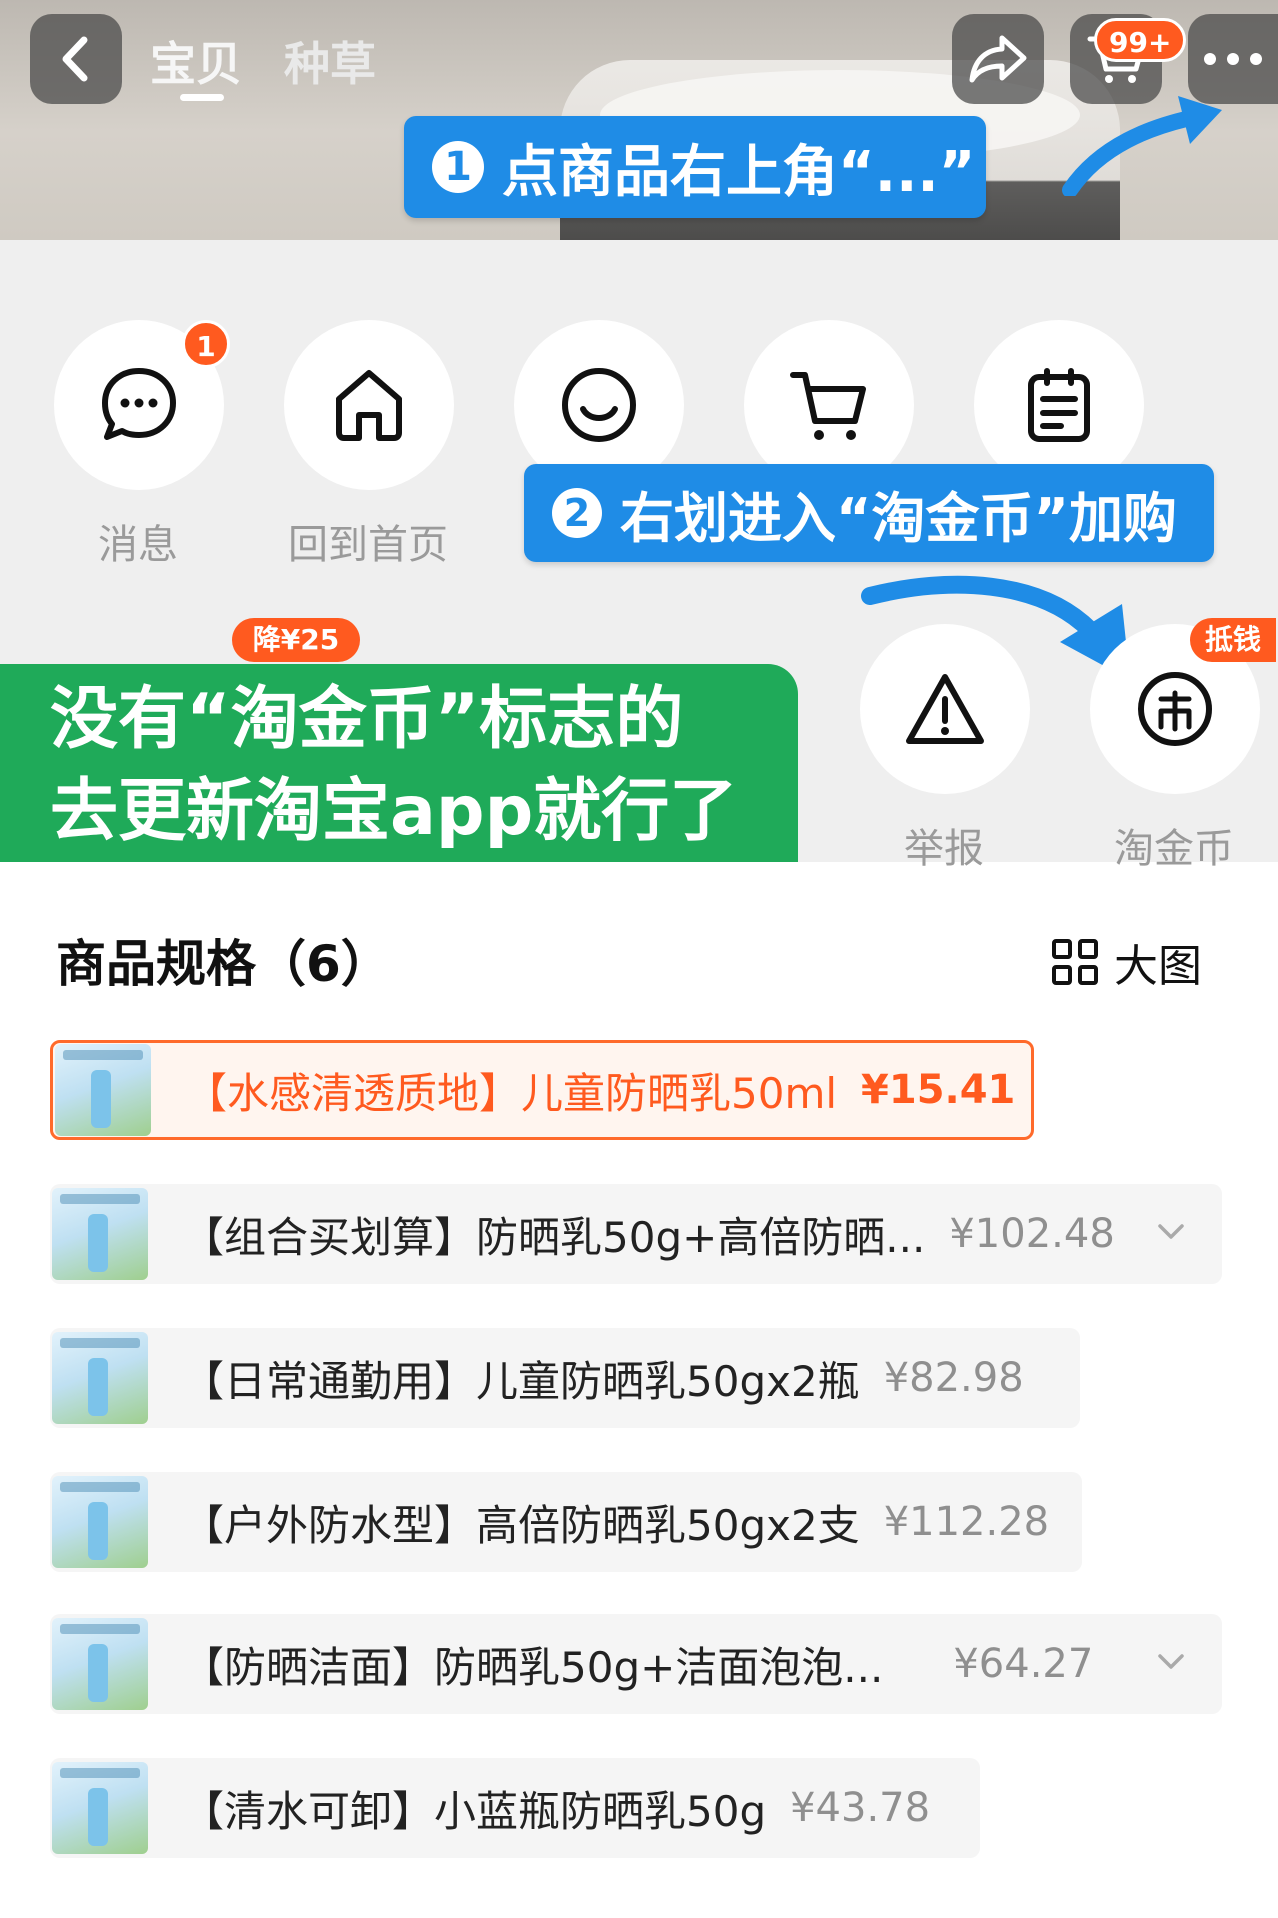  Describe the element at coordinates (1140, 40) in the screenshot. I see `cart-count-badge: 99+` at that location.